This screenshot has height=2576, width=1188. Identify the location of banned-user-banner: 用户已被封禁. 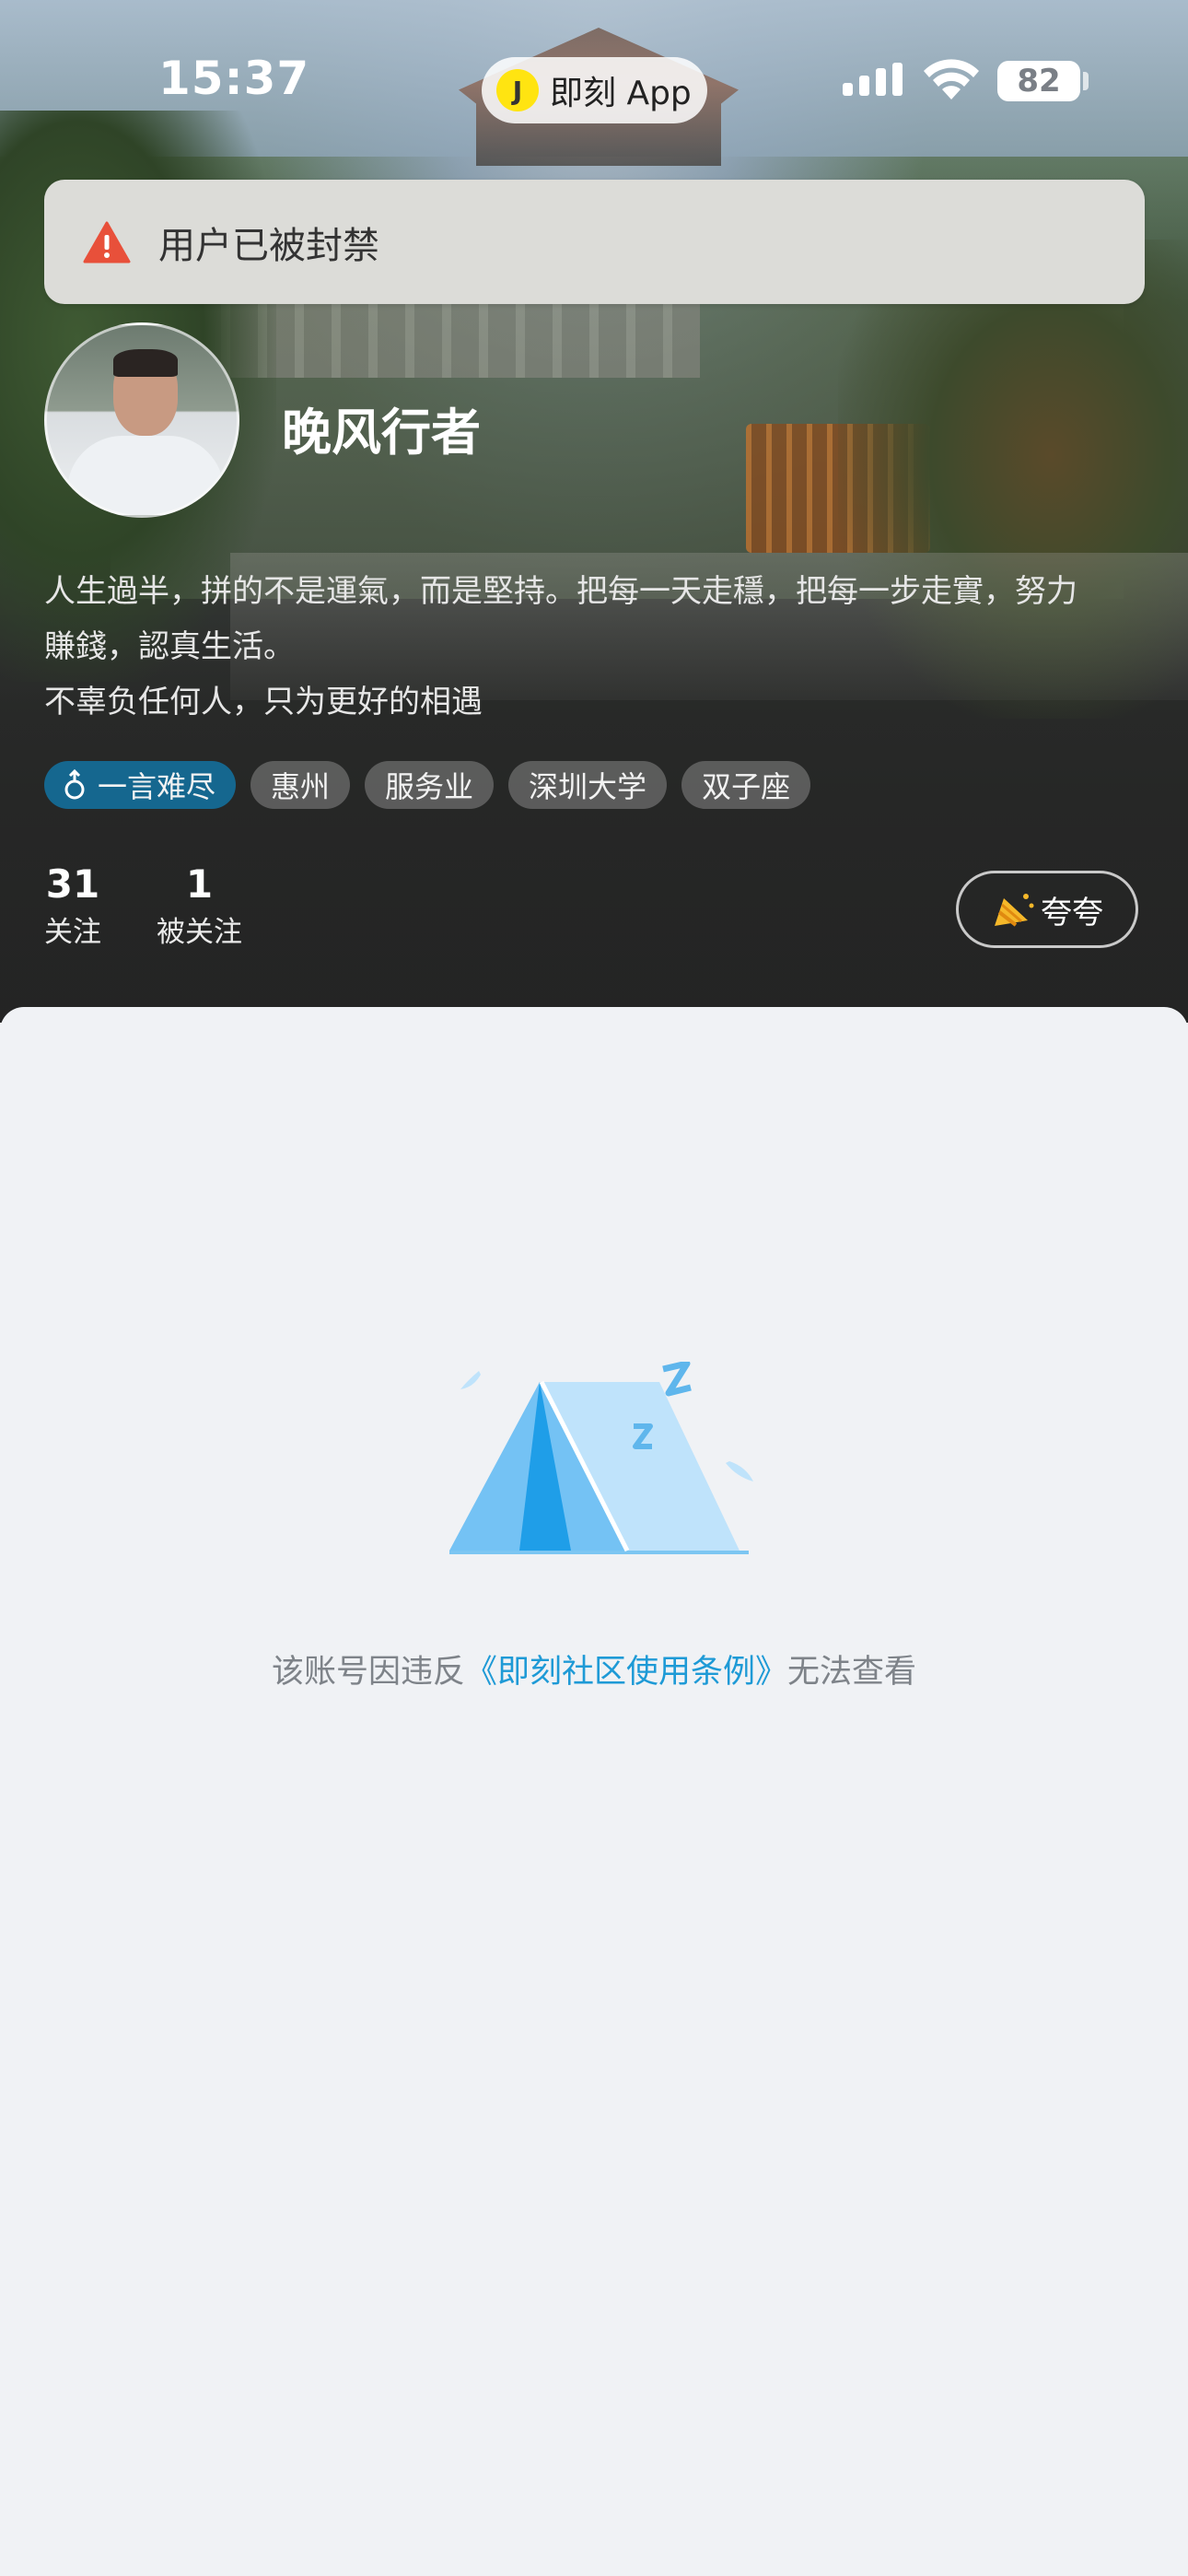
(594, 242).